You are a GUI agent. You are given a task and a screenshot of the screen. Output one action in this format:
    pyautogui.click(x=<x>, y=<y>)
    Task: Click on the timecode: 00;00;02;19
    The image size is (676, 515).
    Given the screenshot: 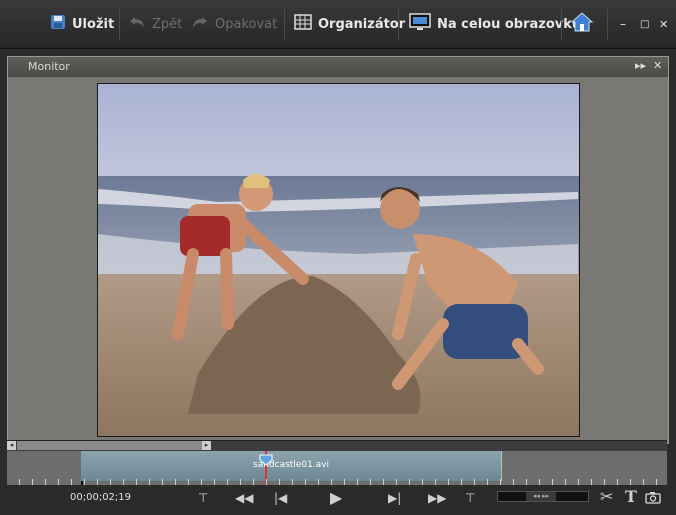 What is the action you would take?
    pyautogui.click(x=101, y=497)
    